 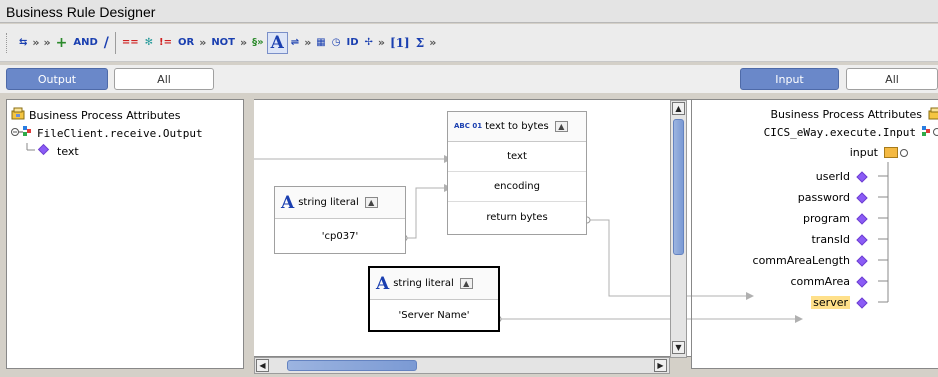 I want to click on string-literal-node-1: A string literal ▲ 'cp037', so click(x=340, y=220).